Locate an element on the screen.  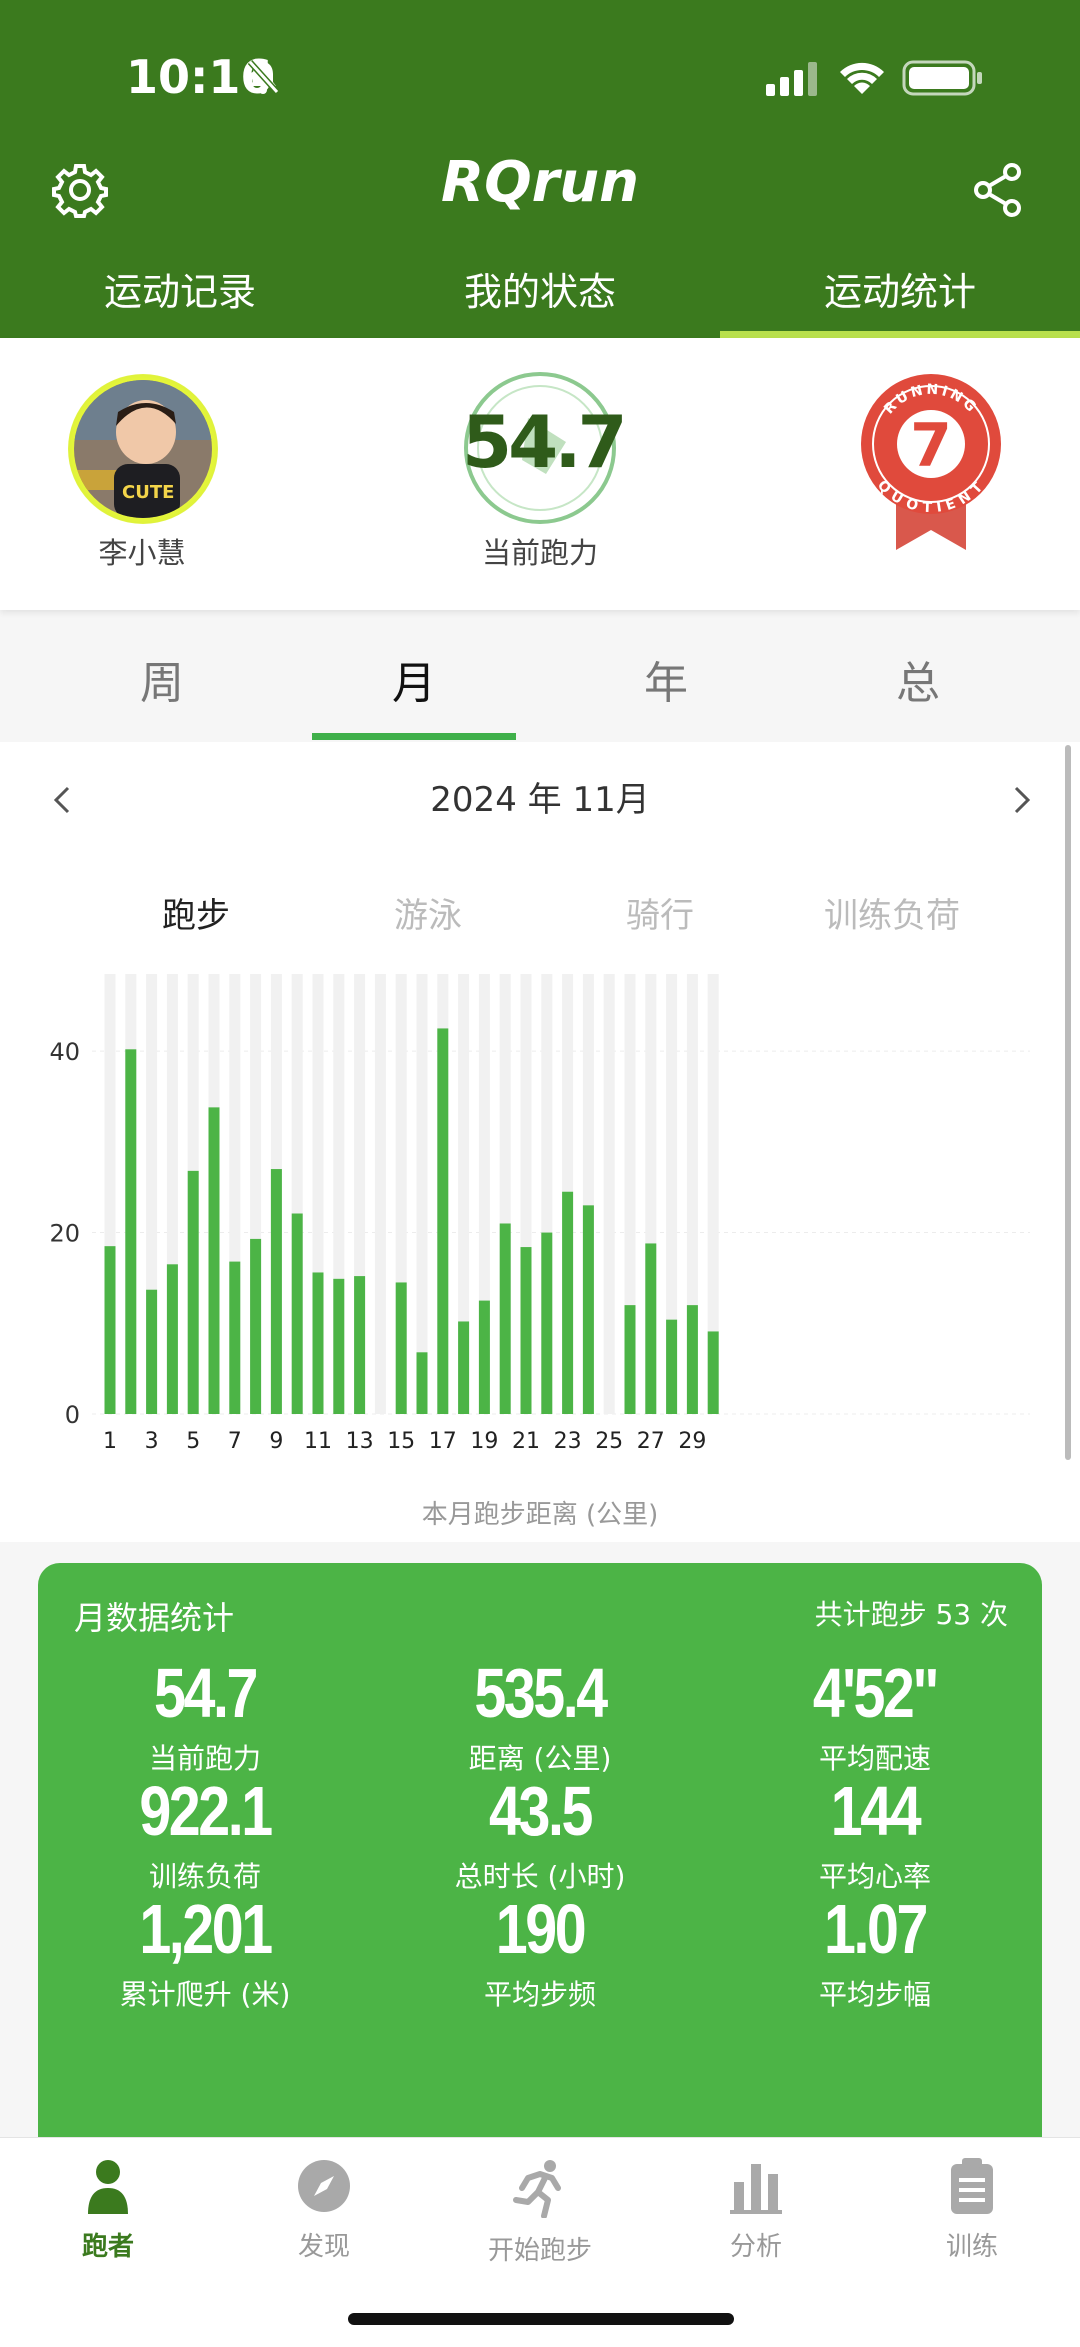
running-man-icon is located at coordinates (537, 2189).